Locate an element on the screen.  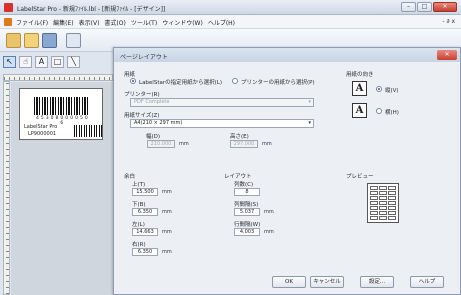
maximize-button: □ is located at coordinates (424, 7).